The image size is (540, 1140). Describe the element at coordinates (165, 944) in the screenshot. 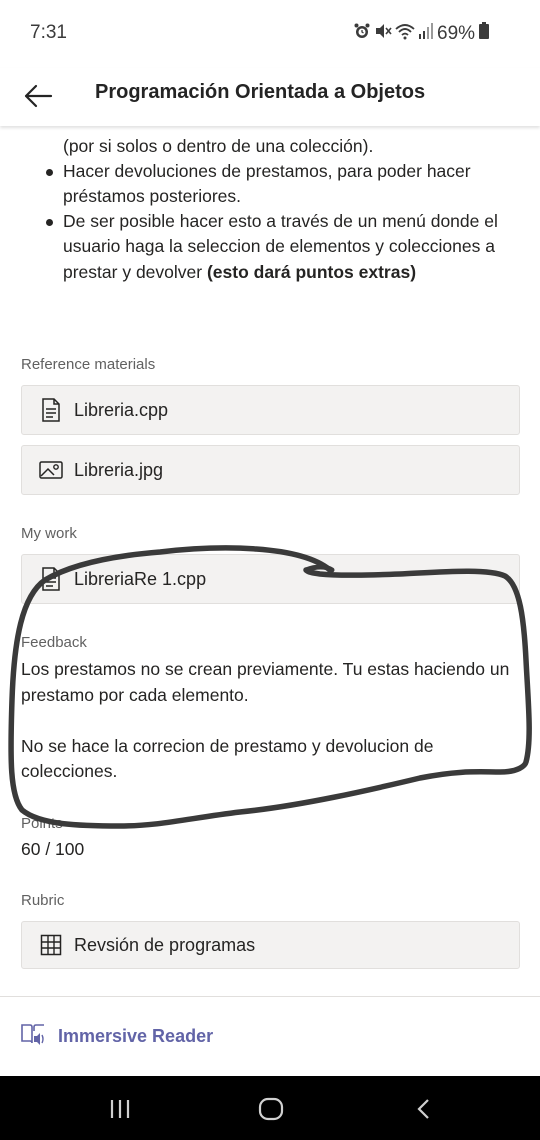

I see `rubric-name: Revsión de programas` at that location.